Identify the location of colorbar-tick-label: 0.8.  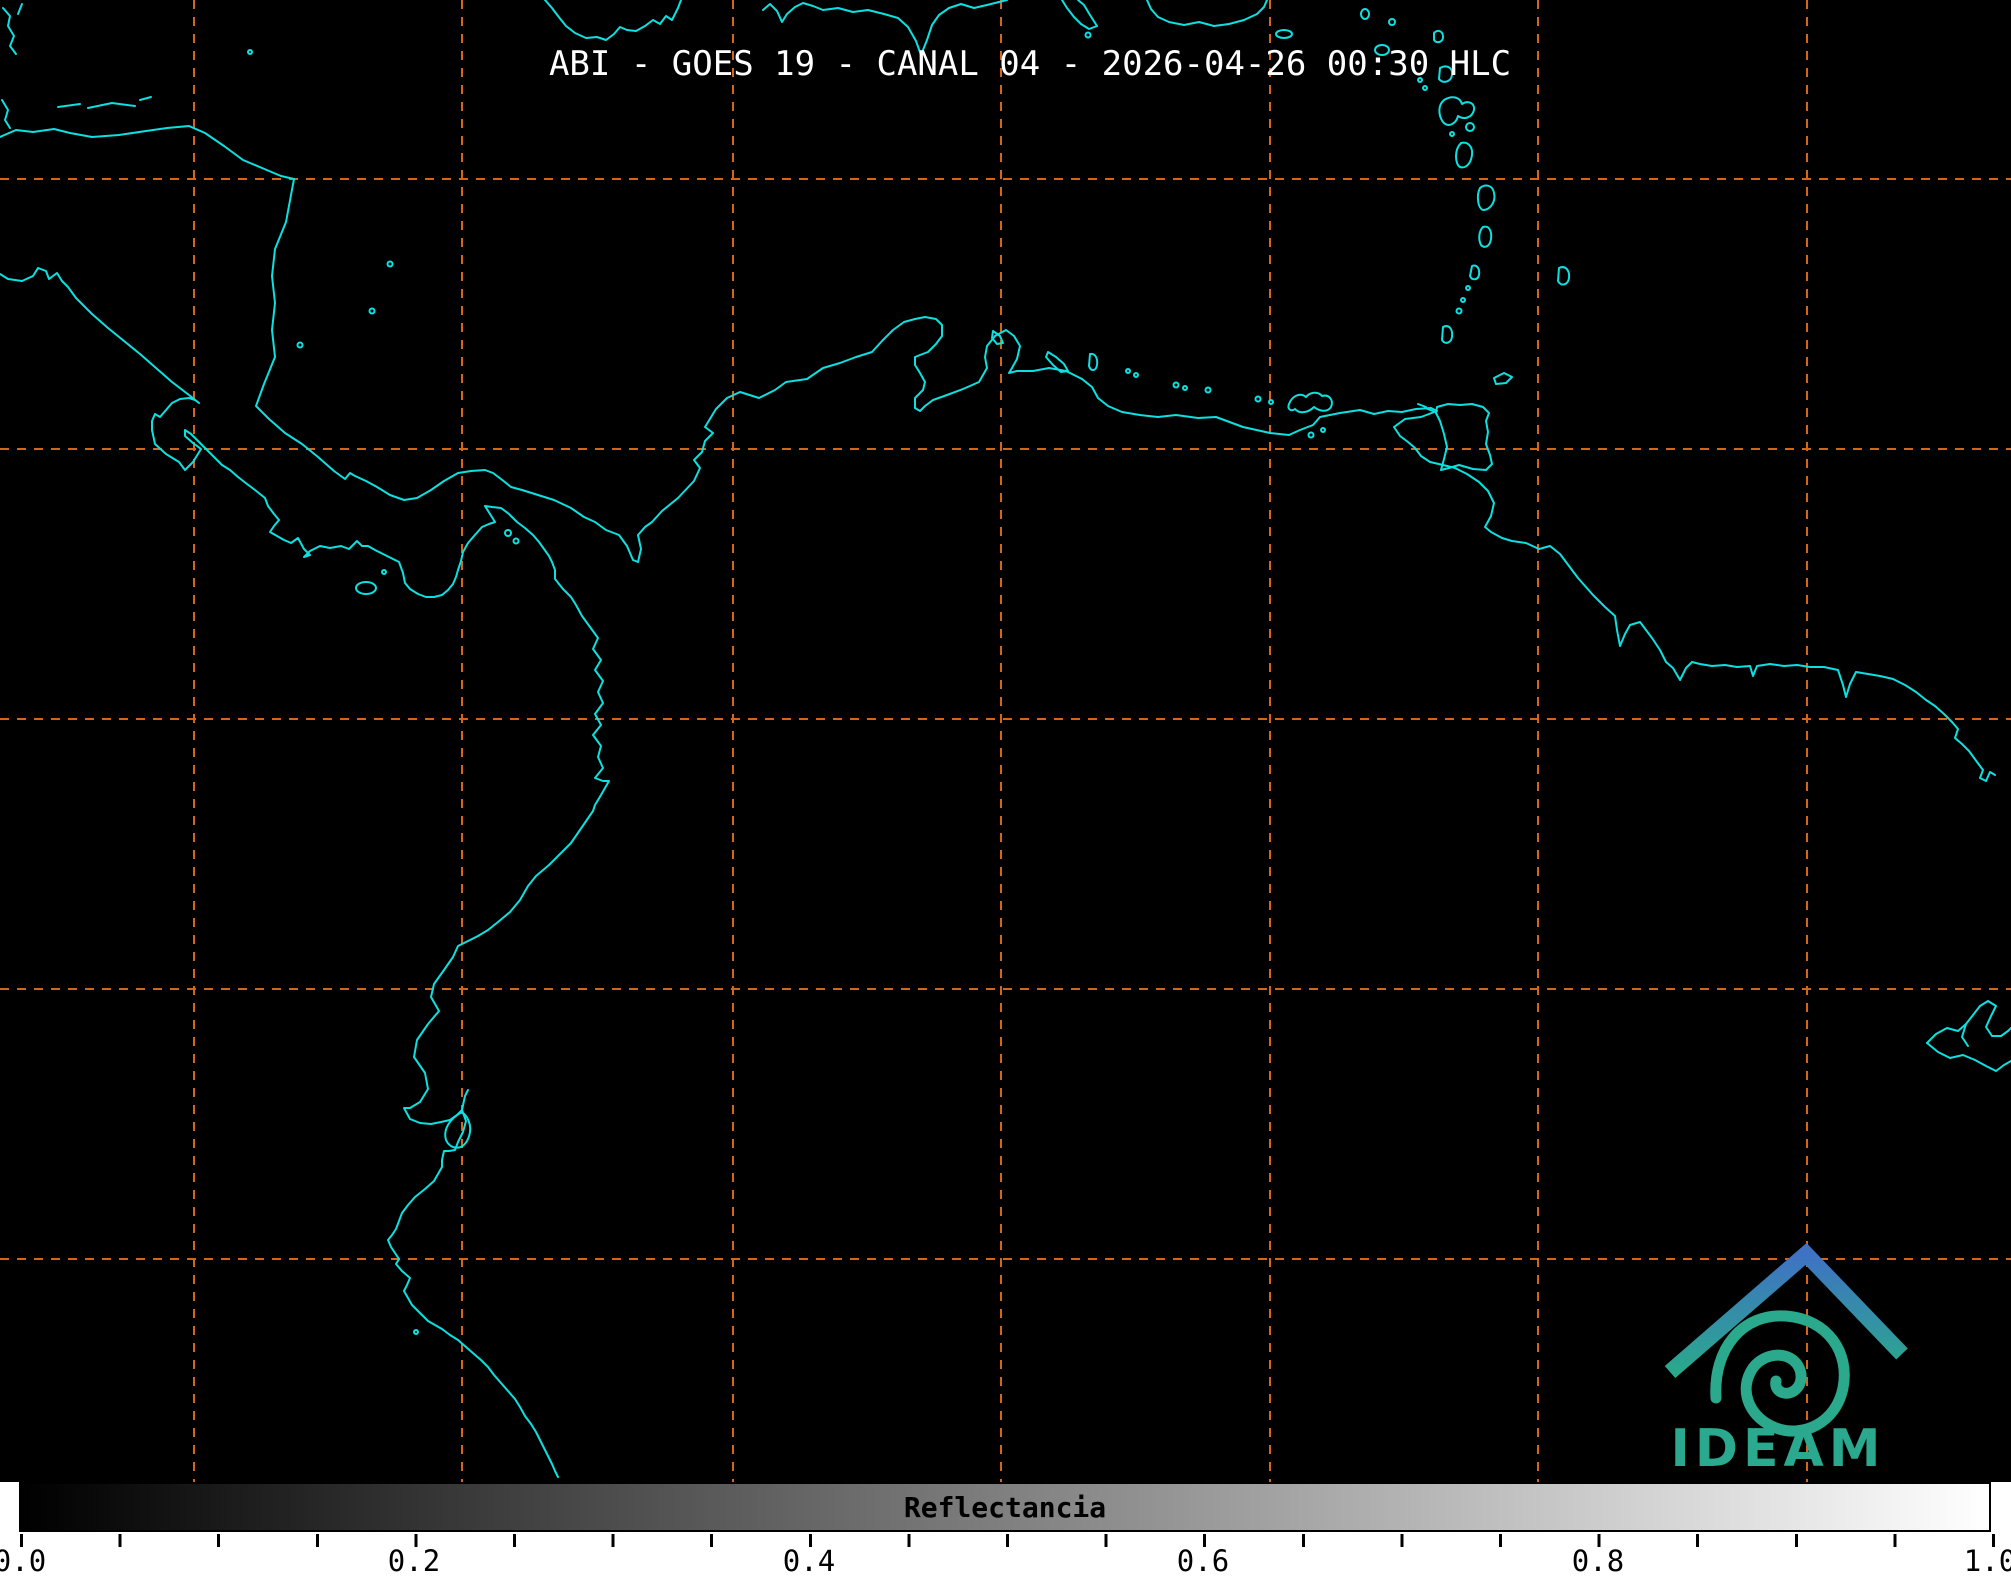
(1598, 1560).